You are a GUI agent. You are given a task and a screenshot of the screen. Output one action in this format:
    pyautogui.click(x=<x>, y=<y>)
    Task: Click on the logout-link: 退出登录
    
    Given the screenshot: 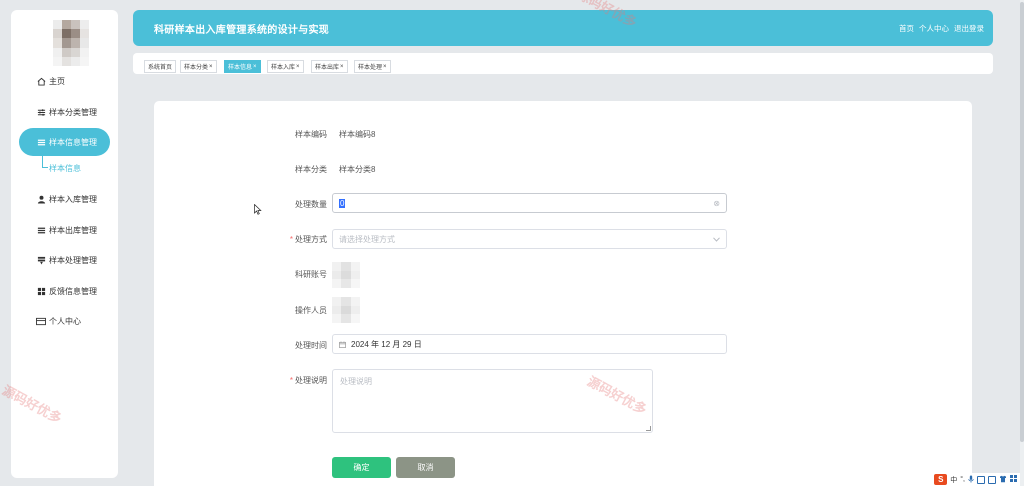 What is the action you would take?
    pyautogui.click(x=969, y=28)
    